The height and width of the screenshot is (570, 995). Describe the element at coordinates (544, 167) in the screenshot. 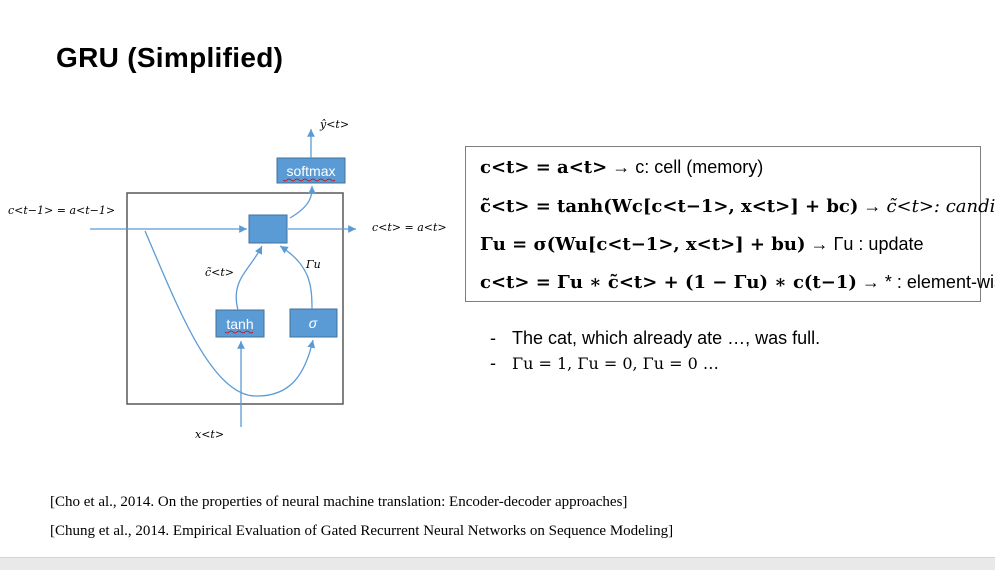

I see `equation-1-math: c<t> = a<t>` at that location.